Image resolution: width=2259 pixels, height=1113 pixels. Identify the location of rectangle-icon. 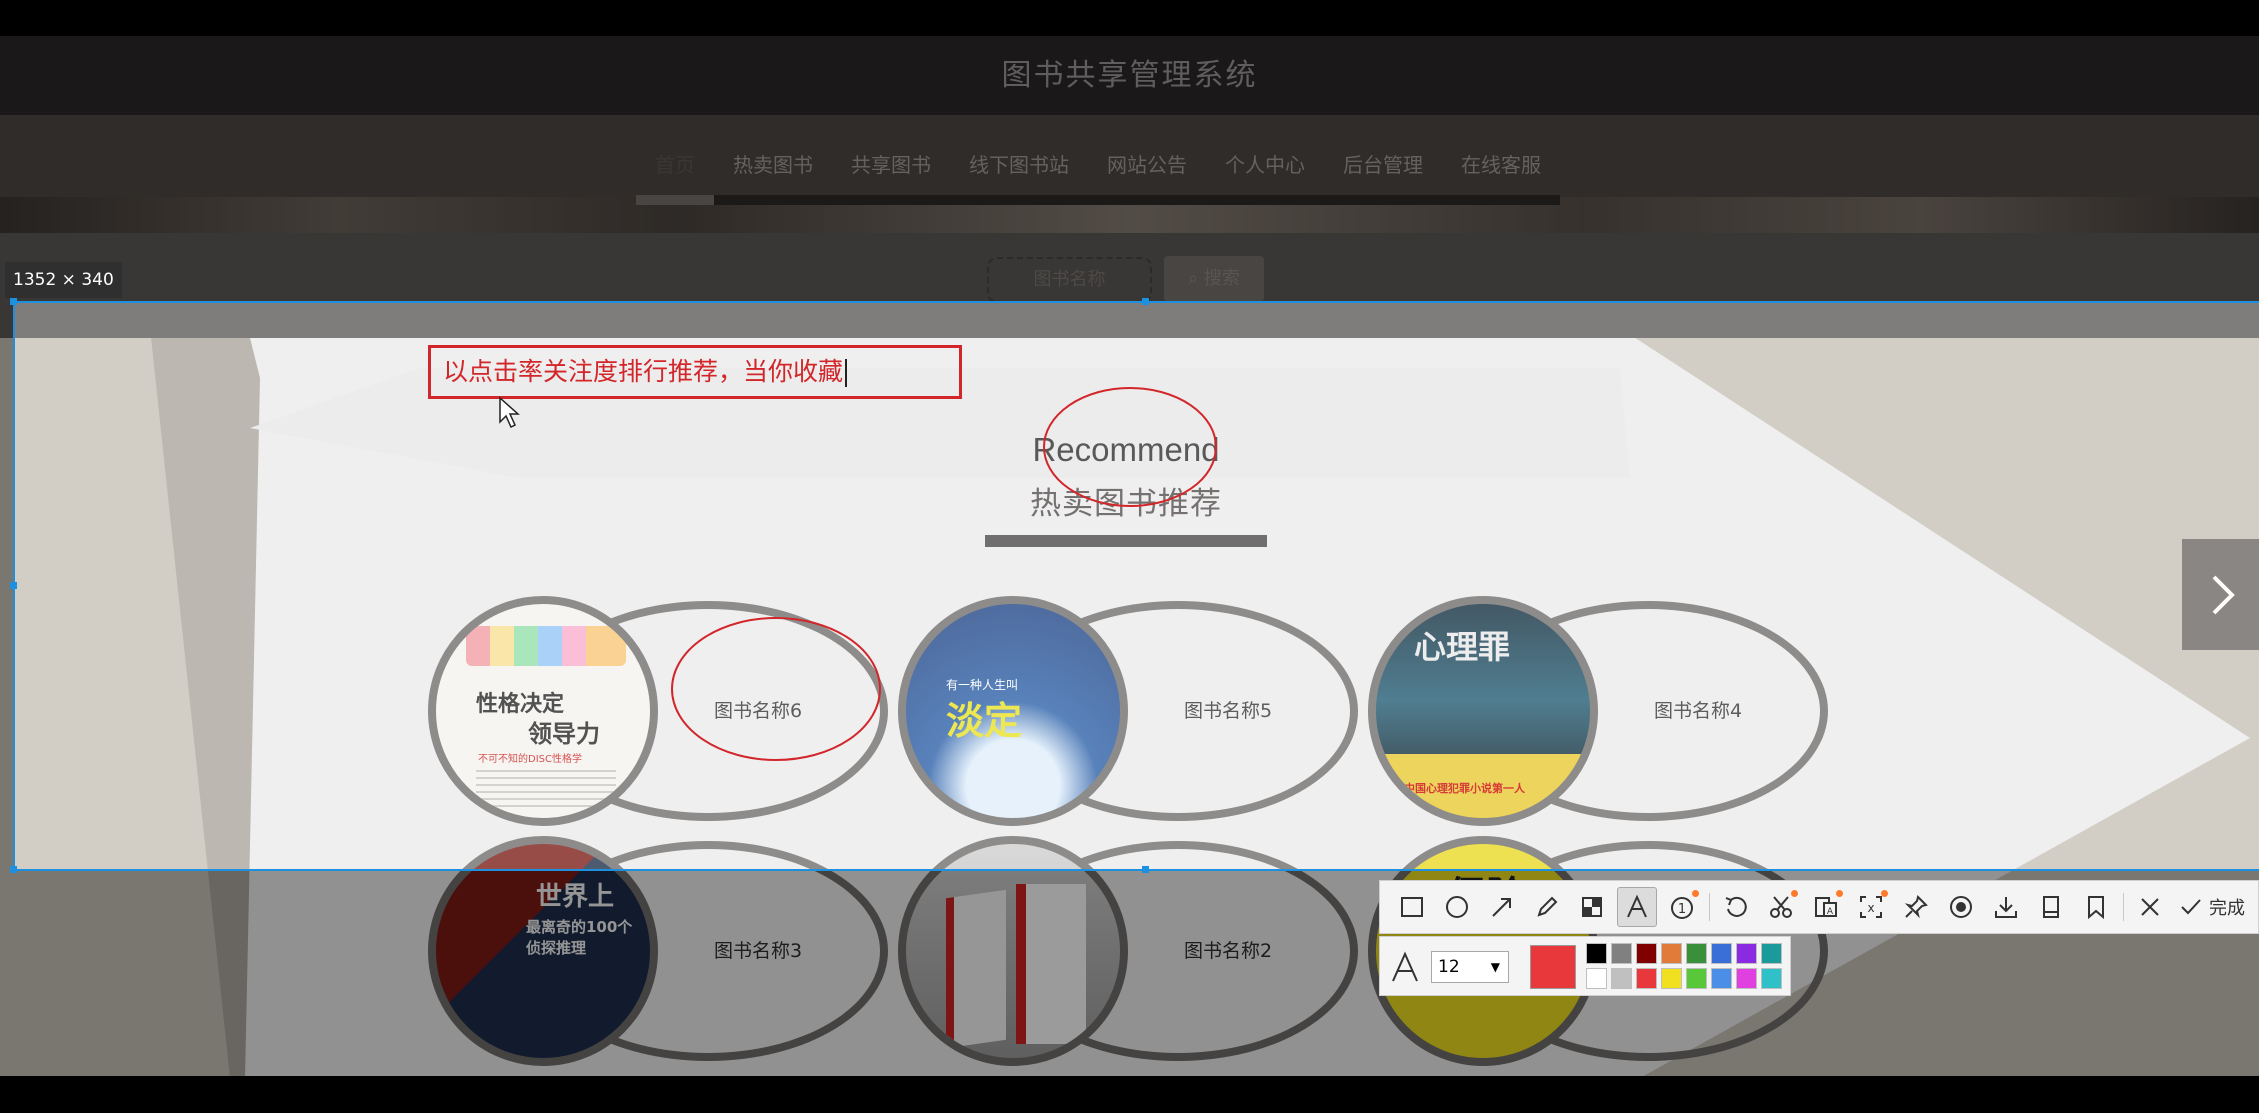
(1412, 907).